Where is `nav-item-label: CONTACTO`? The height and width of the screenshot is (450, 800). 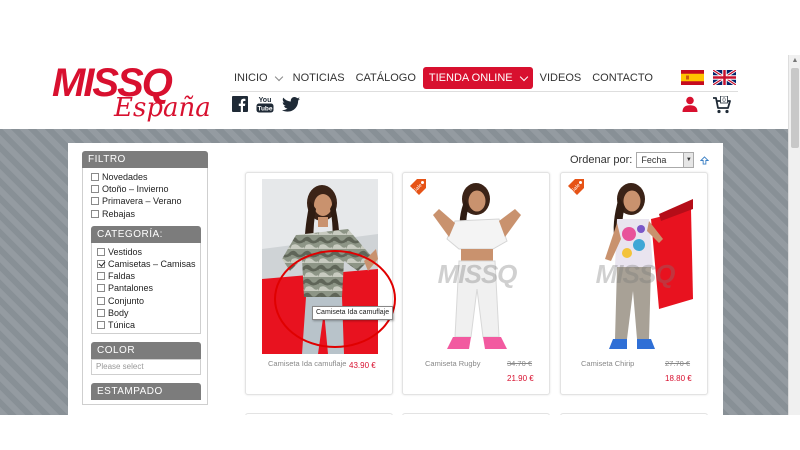 nav-item-label: CONTACTO is located at coordinates (622, 78).